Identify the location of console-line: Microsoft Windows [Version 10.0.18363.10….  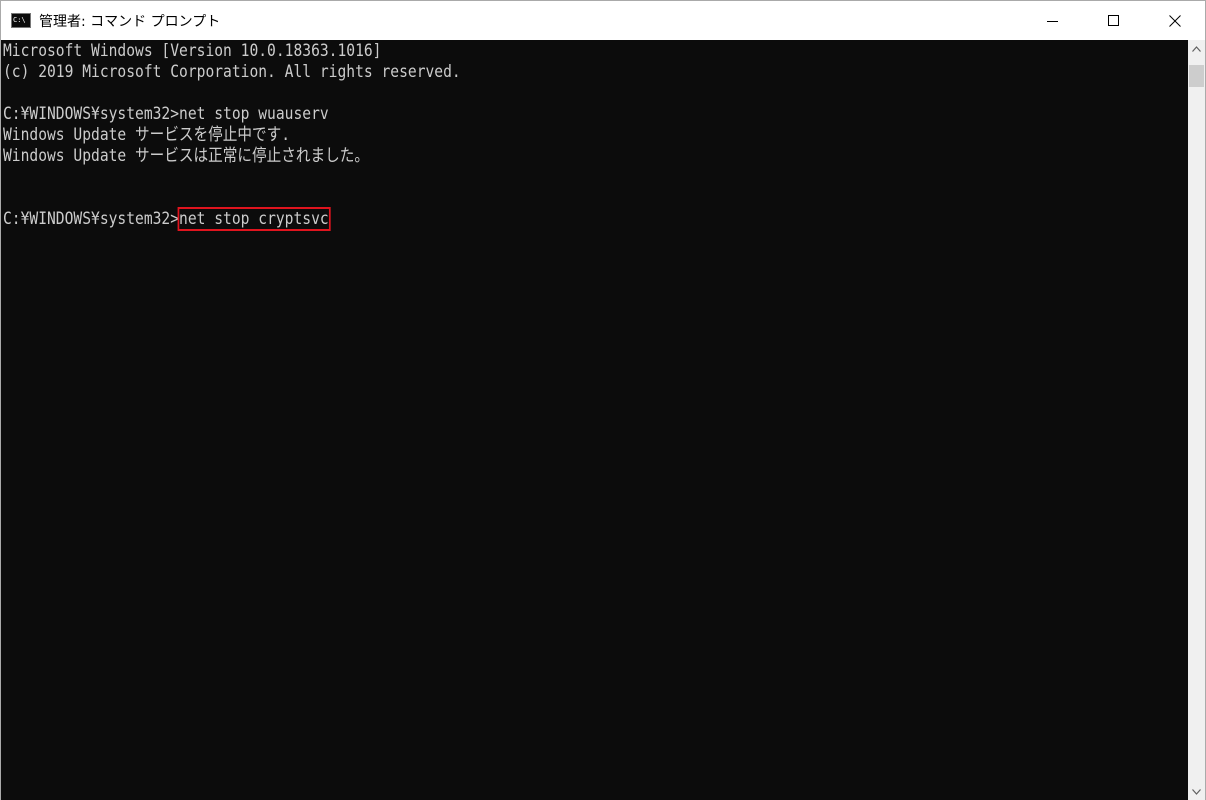
(192, 51).